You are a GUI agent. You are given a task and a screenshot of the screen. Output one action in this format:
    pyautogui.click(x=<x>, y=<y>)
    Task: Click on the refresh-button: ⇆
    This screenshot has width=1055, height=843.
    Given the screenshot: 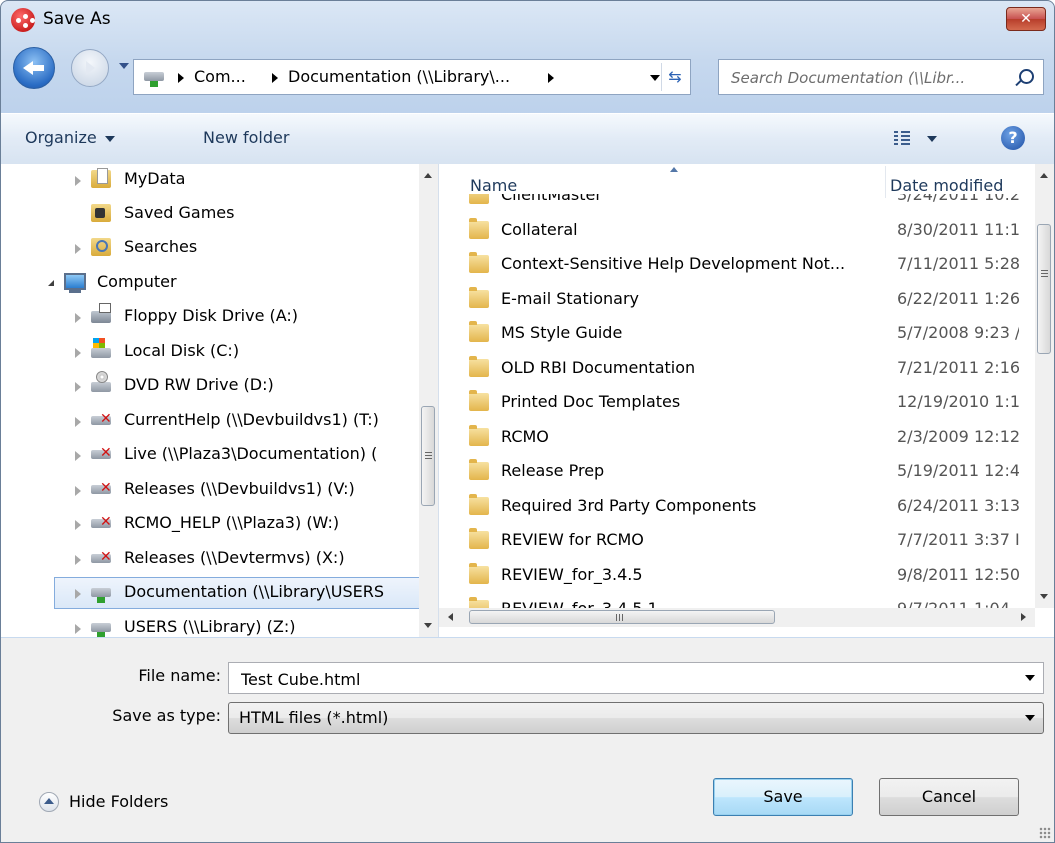 What is the action you would take?
    pyautogui.click(x=674, y=77)
    